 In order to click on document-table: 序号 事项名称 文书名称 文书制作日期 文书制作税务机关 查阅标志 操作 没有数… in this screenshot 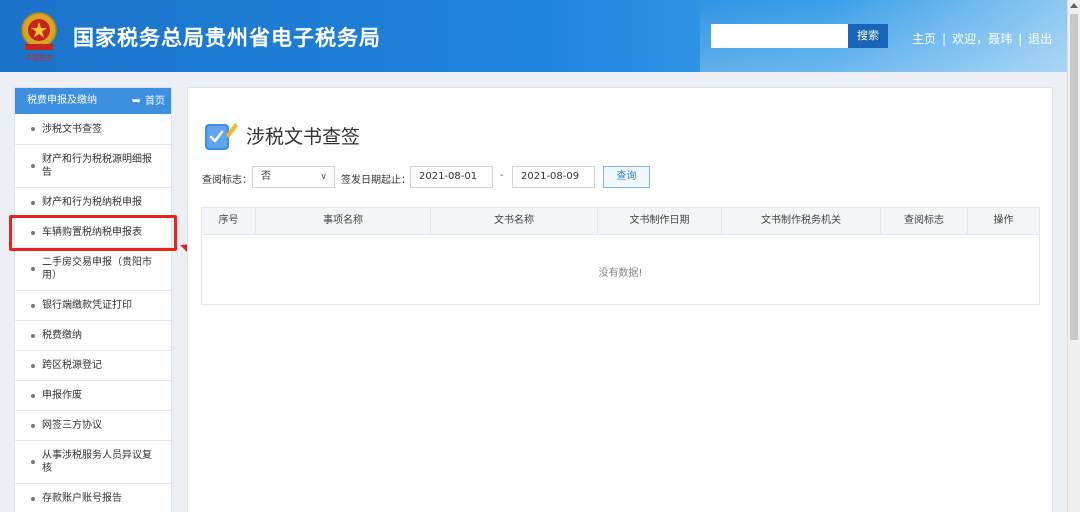, I will do `click(620, 256)`.